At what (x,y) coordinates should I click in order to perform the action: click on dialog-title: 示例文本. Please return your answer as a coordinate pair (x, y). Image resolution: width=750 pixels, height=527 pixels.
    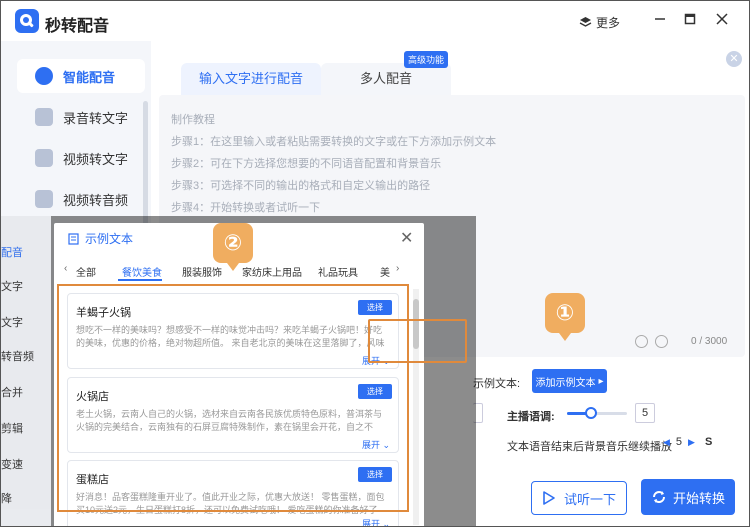
    Looking at the image, I should click on (100, 238).